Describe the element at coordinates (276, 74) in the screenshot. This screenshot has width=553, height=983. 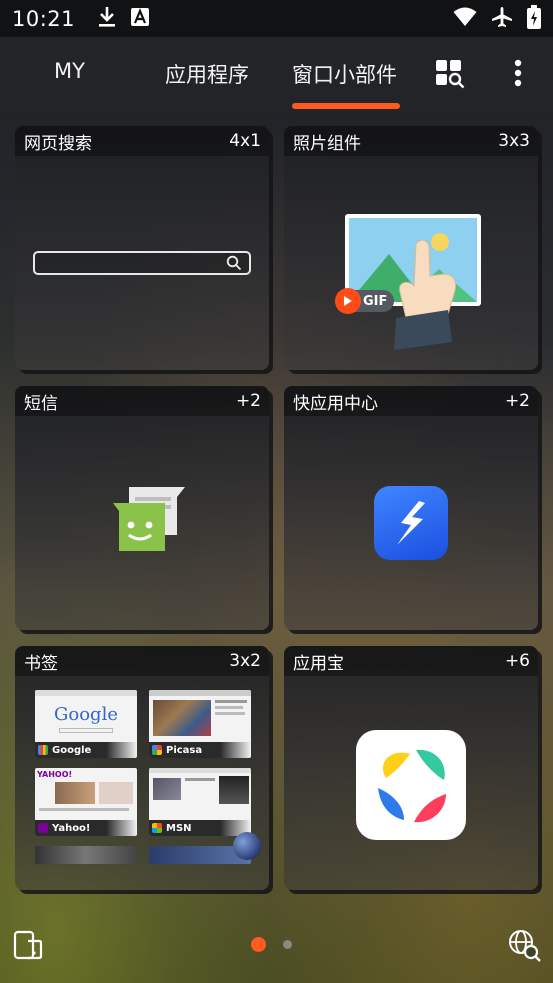
I see `tab-bar: MY 应用程序 窗口小部件` at that location.